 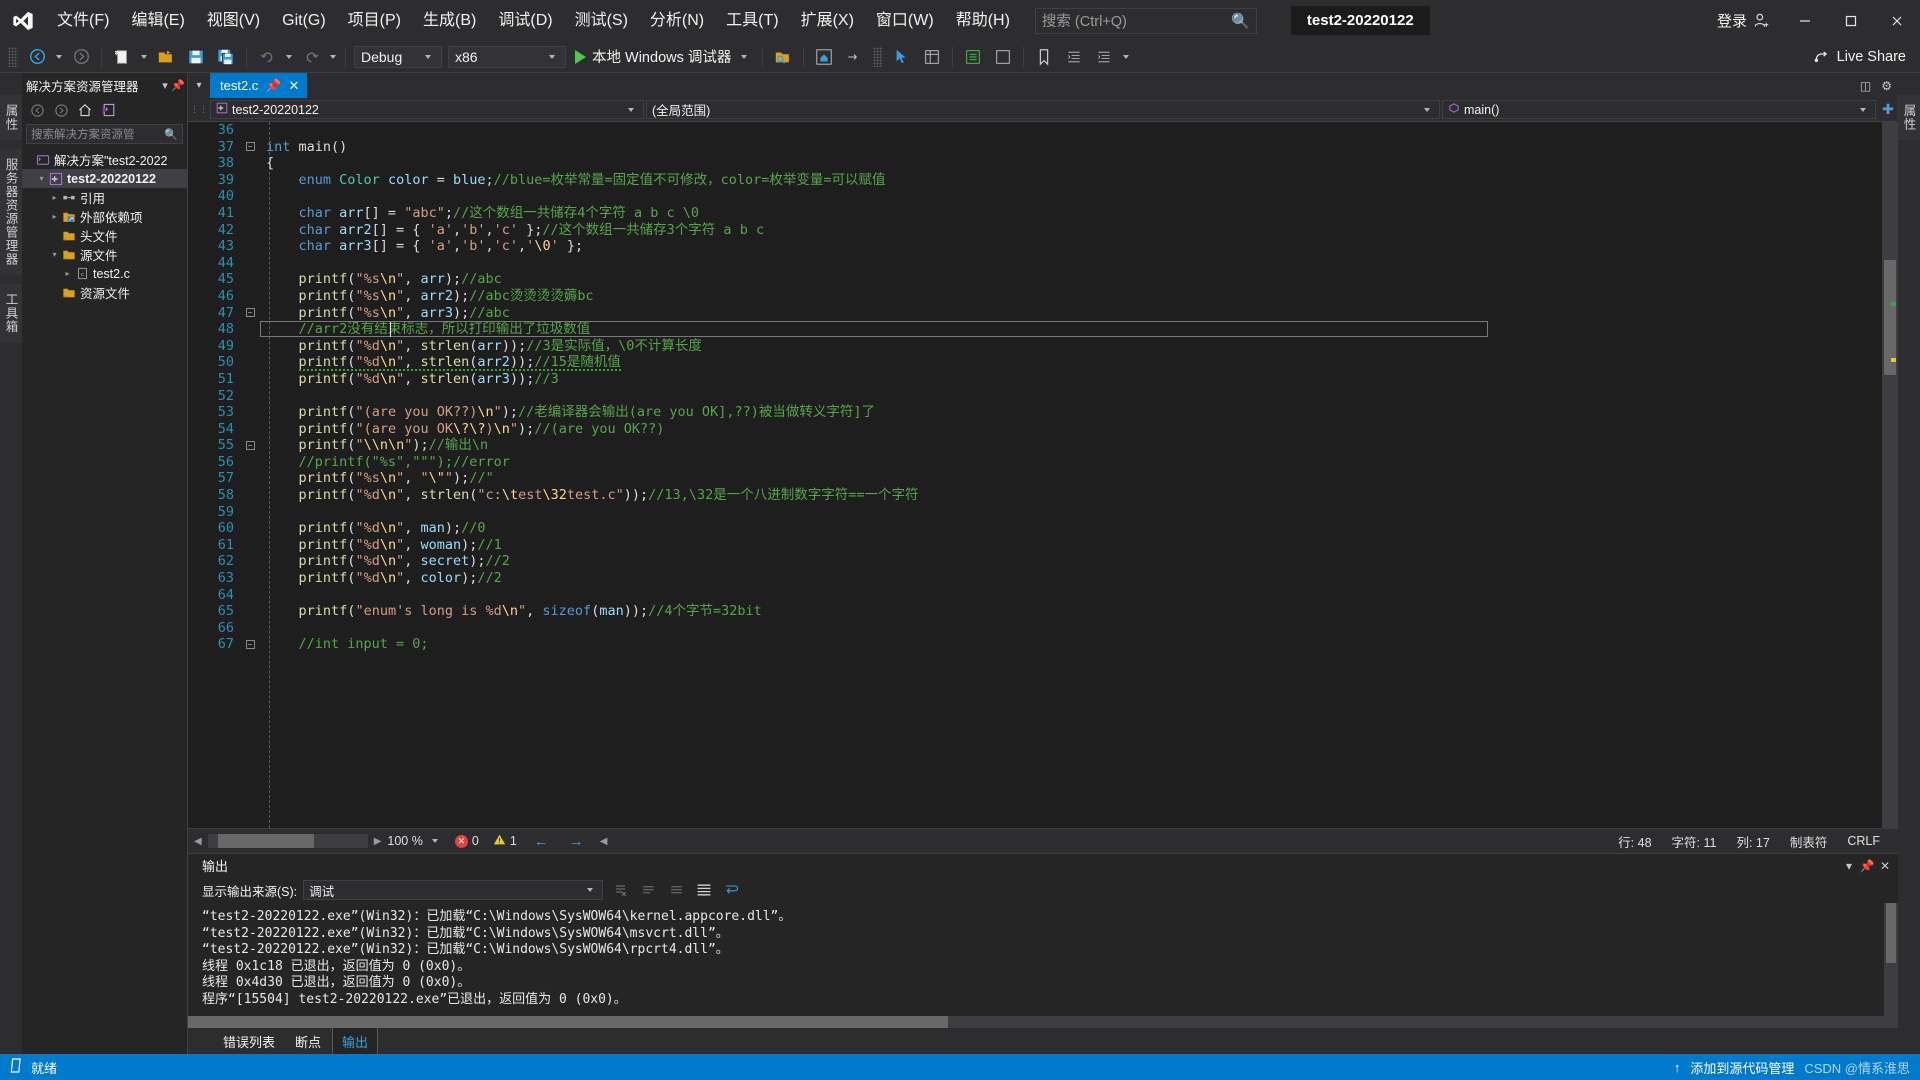 What do you see at coordinates (1851, 20) in the screenshot?
I see `maximize-button` at bounding box center [1851, 20].